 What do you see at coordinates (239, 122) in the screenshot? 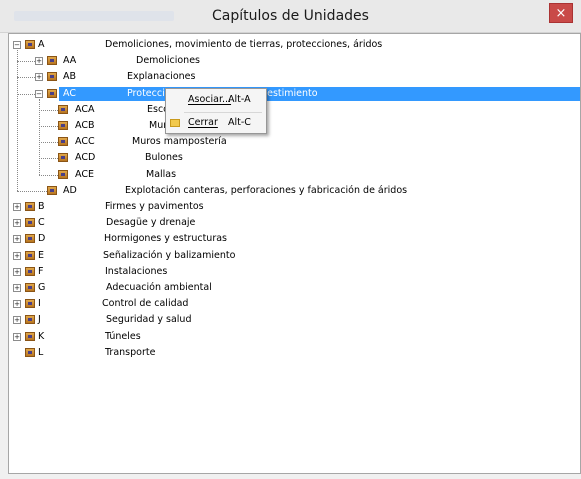
I see `menu-item-cerrar-shortcut: Alt-C` at bounding box center [239, 122].